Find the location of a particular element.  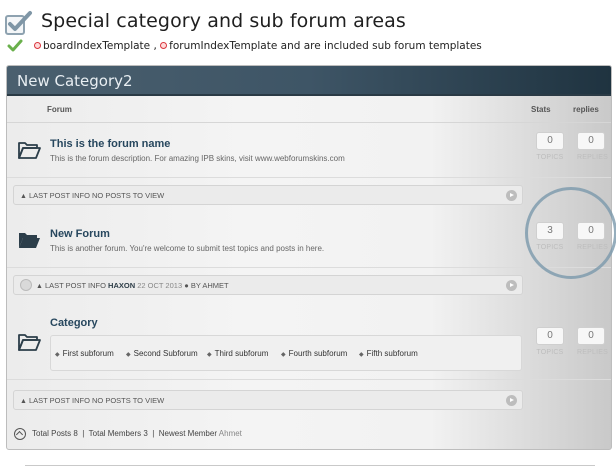

column-stats: Stats is located at coordinates (541, 109).